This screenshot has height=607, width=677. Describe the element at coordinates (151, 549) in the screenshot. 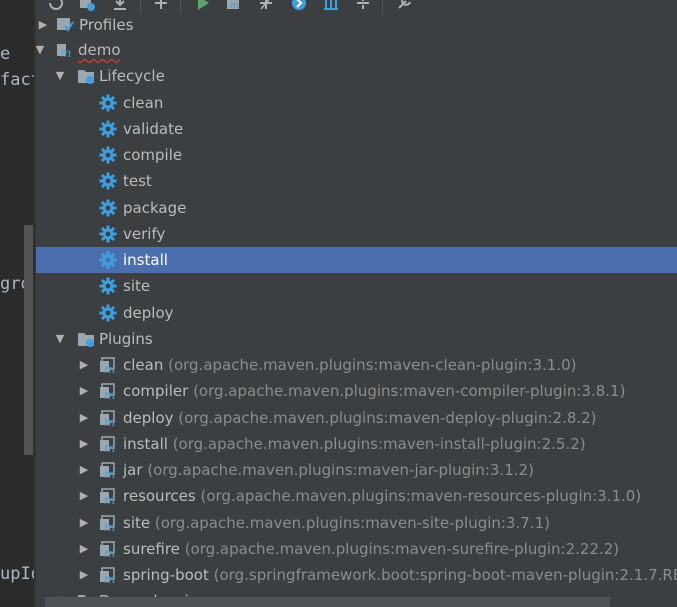

I see `plugin-name: surefire` at that location.